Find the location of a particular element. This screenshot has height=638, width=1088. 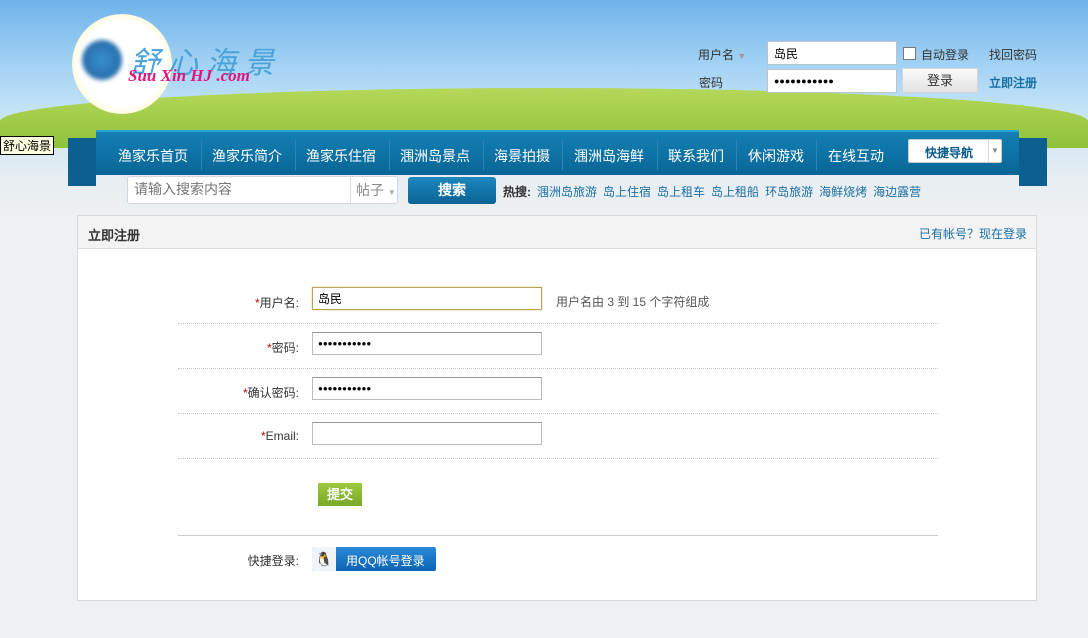

password-field-label: *密码: is located at coordinates (238, 347).